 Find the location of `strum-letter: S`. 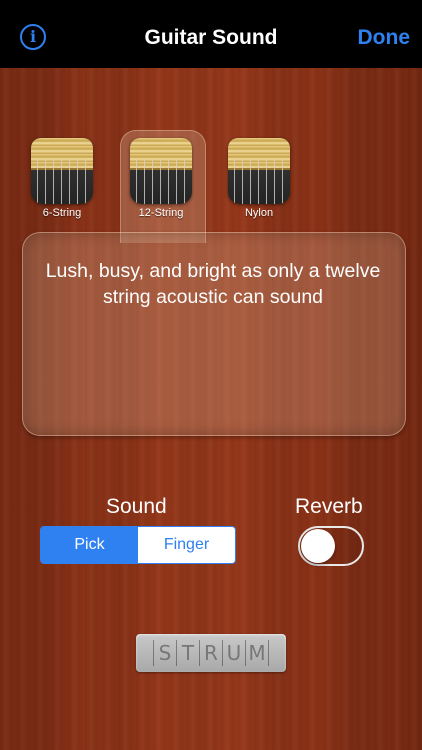

strum-letter: S is located at coordinates (164, 653).